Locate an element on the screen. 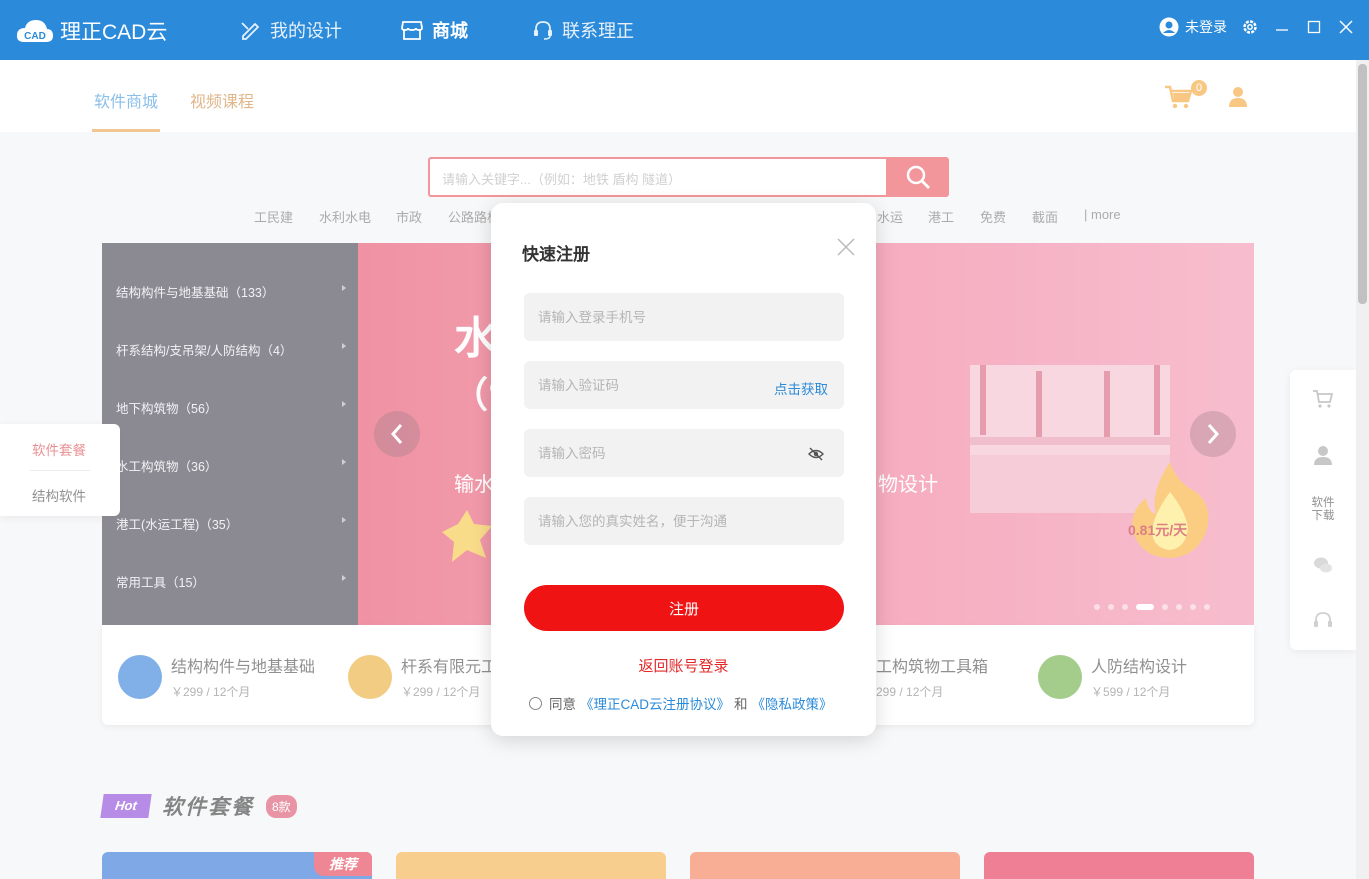 The image size is (1369, 879). cloud-logo-icon: CAD is located at coordinates (34, 31).